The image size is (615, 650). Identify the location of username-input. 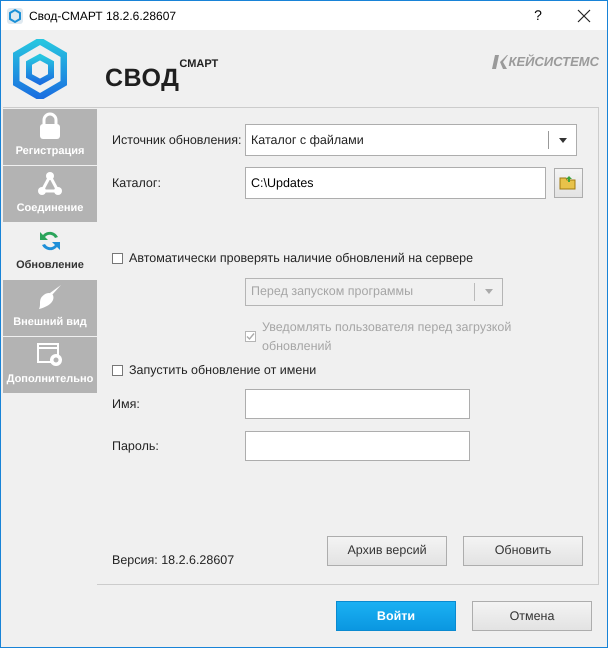
(357, 404).